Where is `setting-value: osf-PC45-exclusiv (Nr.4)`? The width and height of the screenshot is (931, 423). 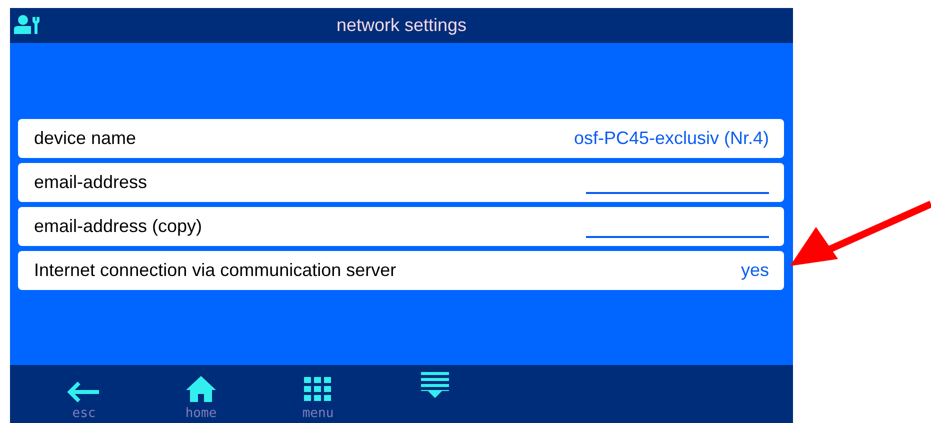
setting-value: osf-PC45-exclusiv (Nr.4) is located at coordinates (671, 138).